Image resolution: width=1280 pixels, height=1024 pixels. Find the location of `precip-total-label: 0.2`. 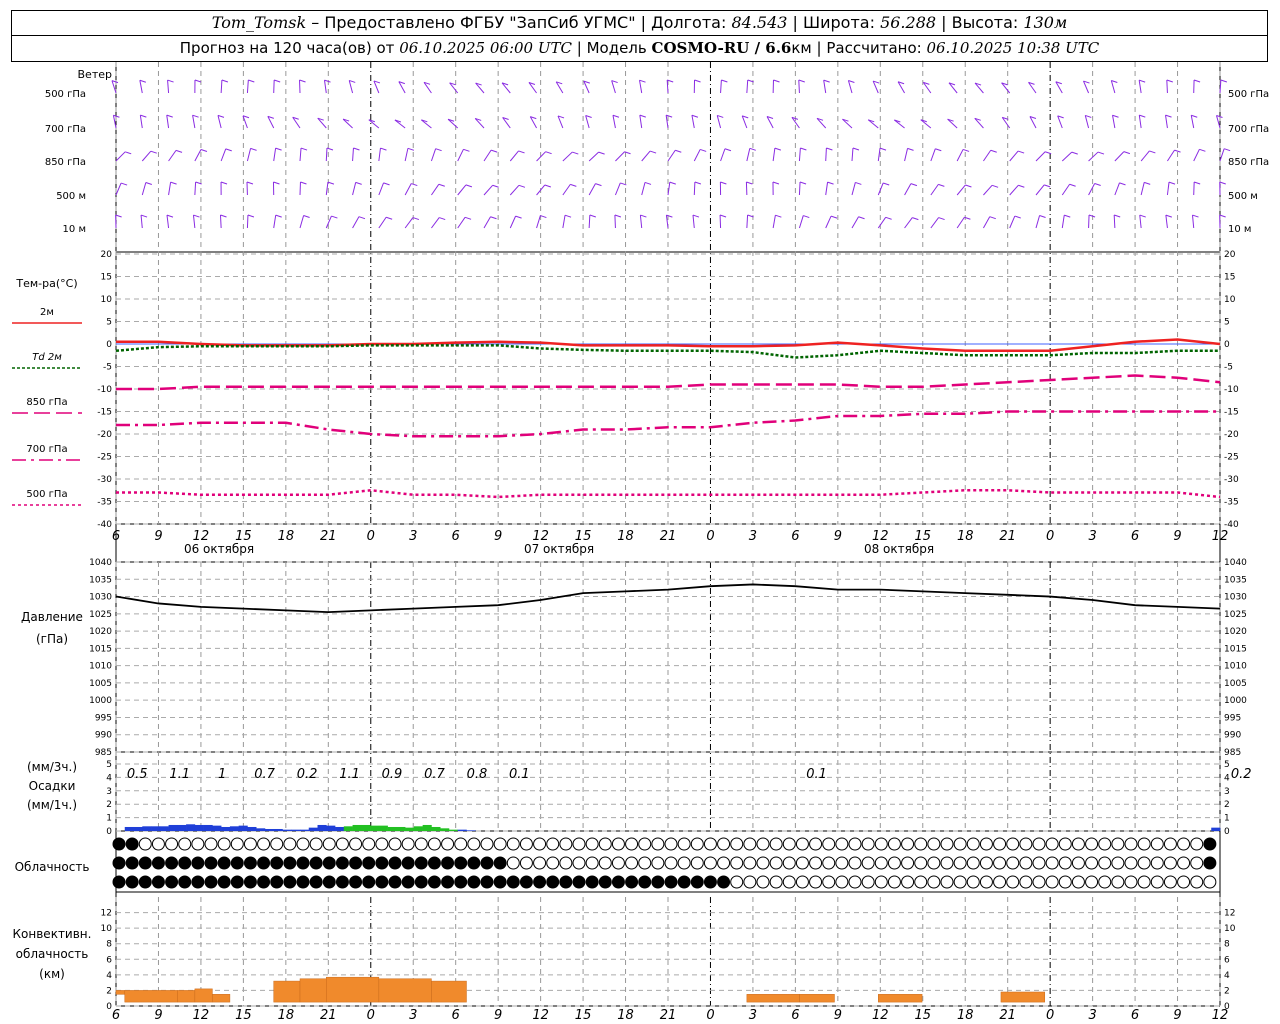

precip-total-label: 0.2 is located at coordinates (307, 774).